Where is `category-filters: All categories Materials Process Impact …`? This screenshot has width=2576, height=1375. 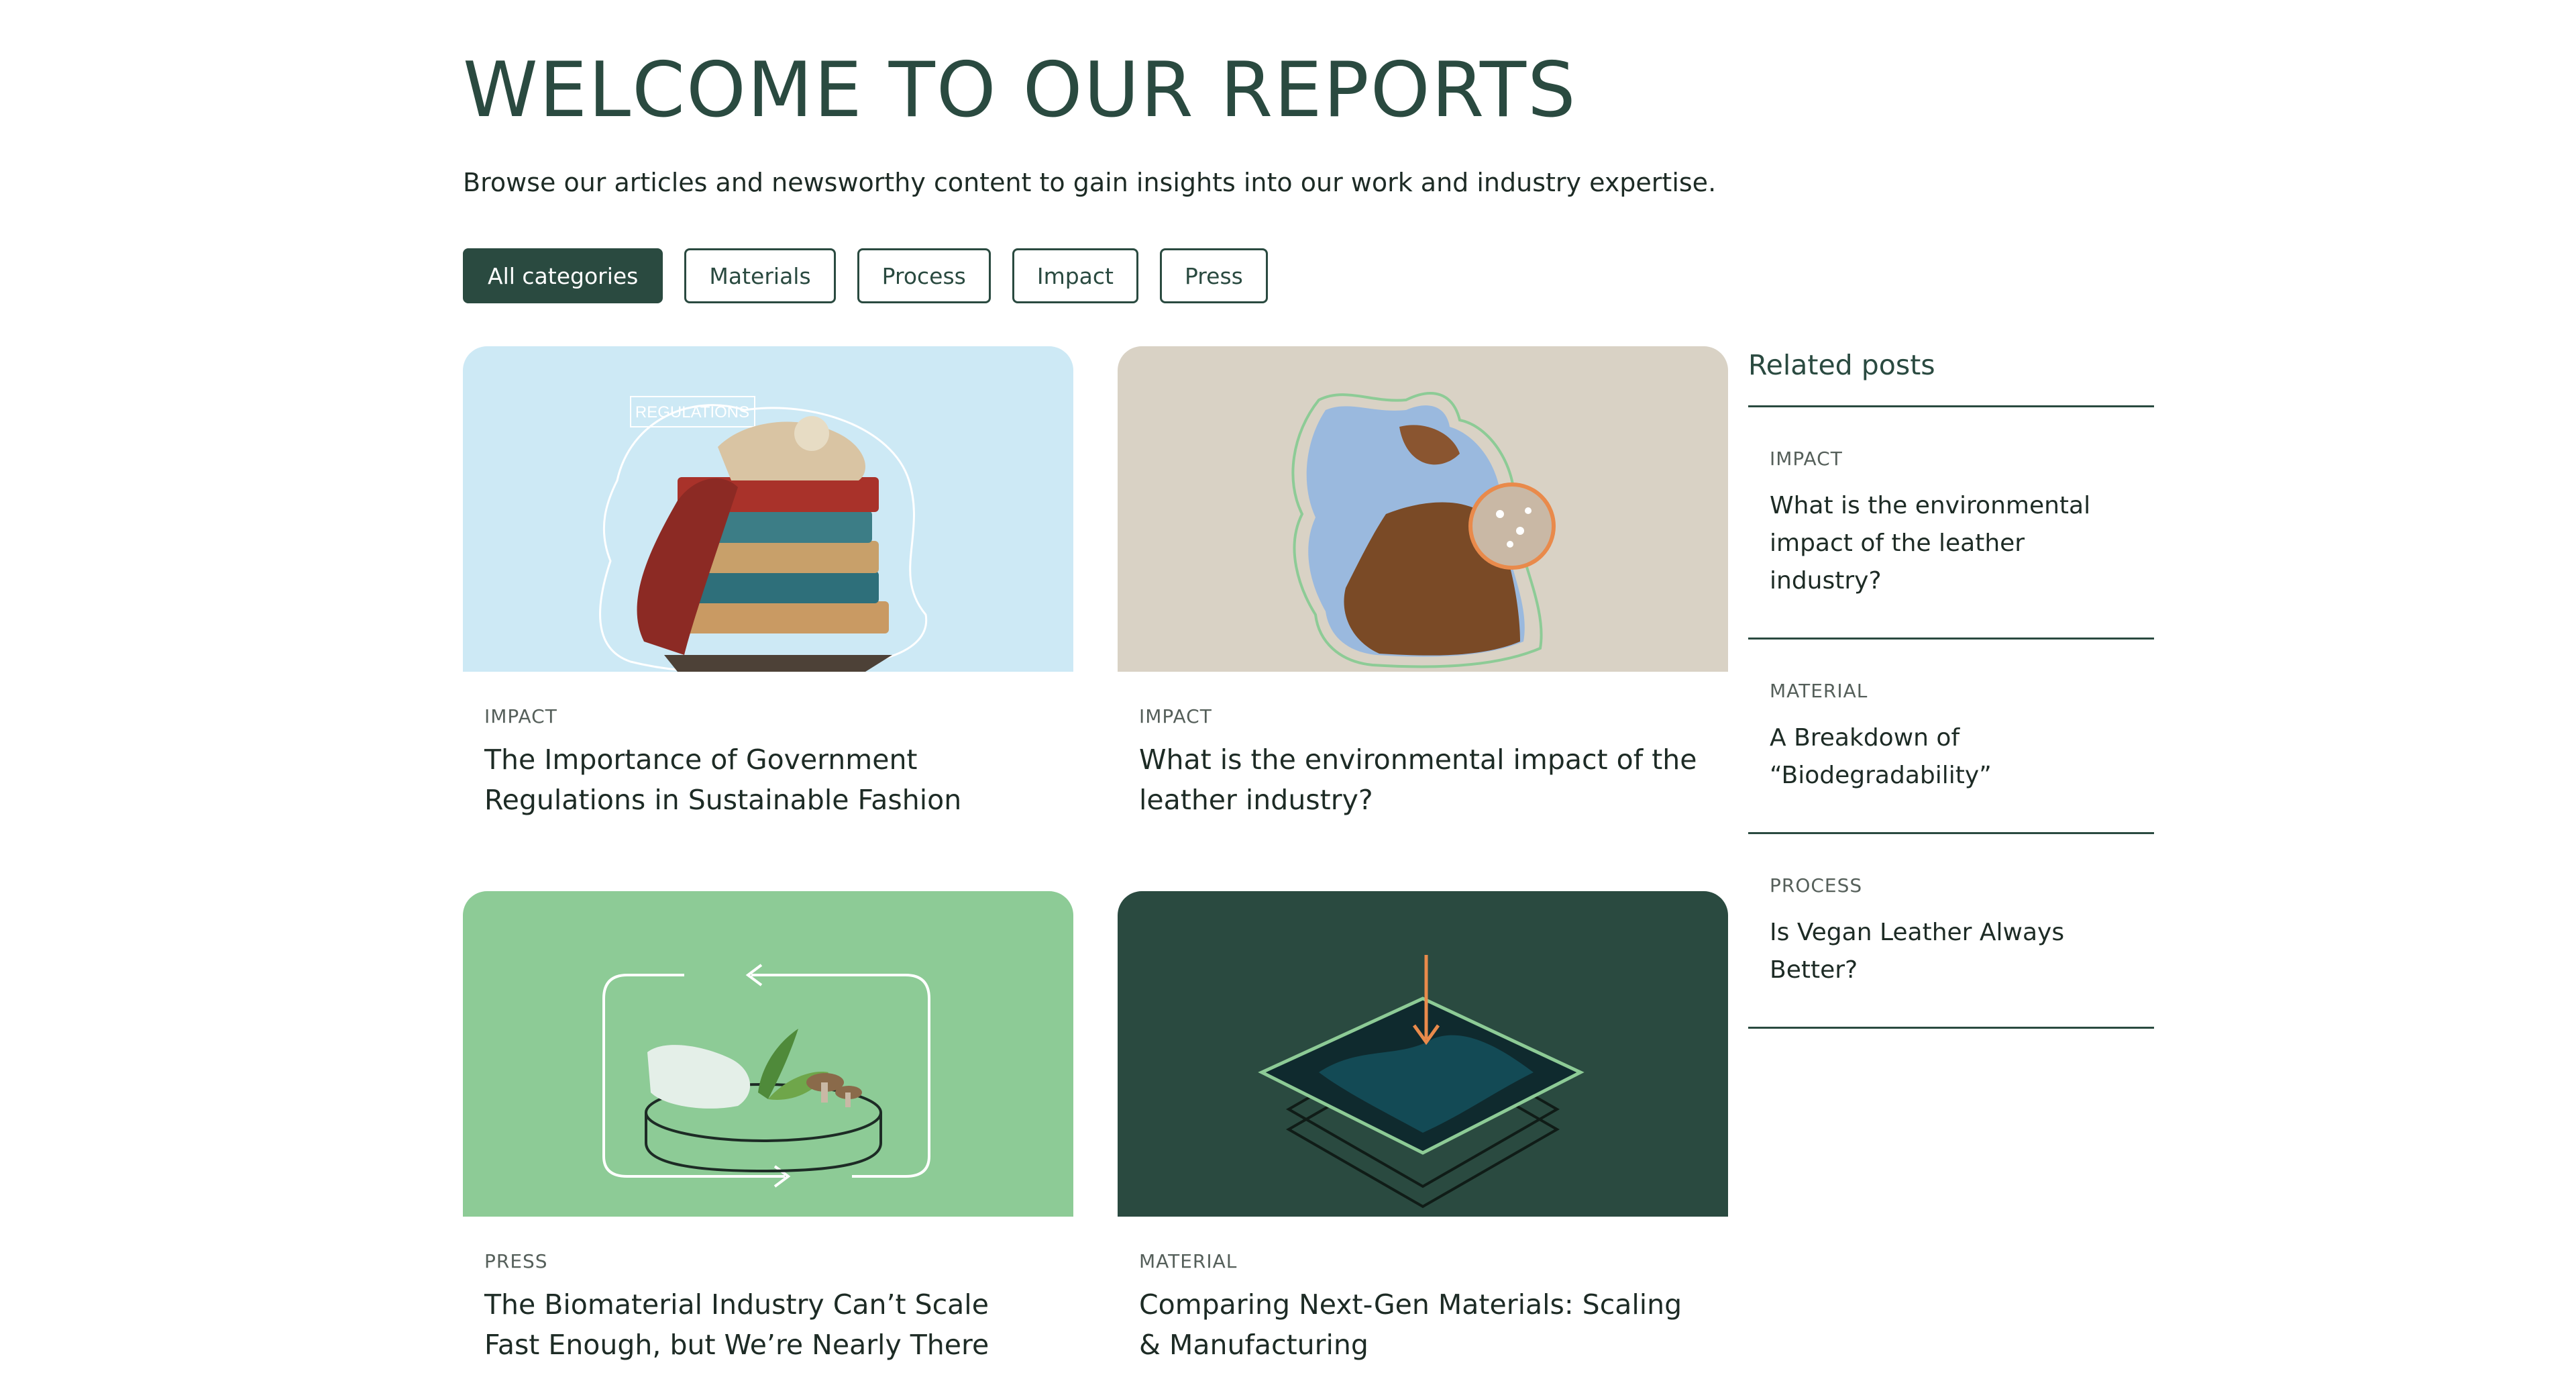 category-filters: All categories Materials Process Impact … is located at coordinates (865, 276).